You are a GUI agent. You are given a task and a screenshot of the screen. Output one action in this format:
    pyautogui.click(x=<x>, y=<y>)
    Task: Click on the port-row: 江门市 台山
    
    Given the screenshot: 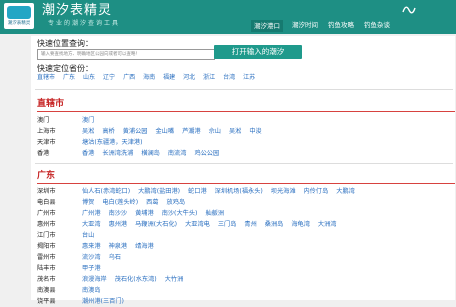 What is the action you would take?
    pyautogui.click(x=246, y=235)
    